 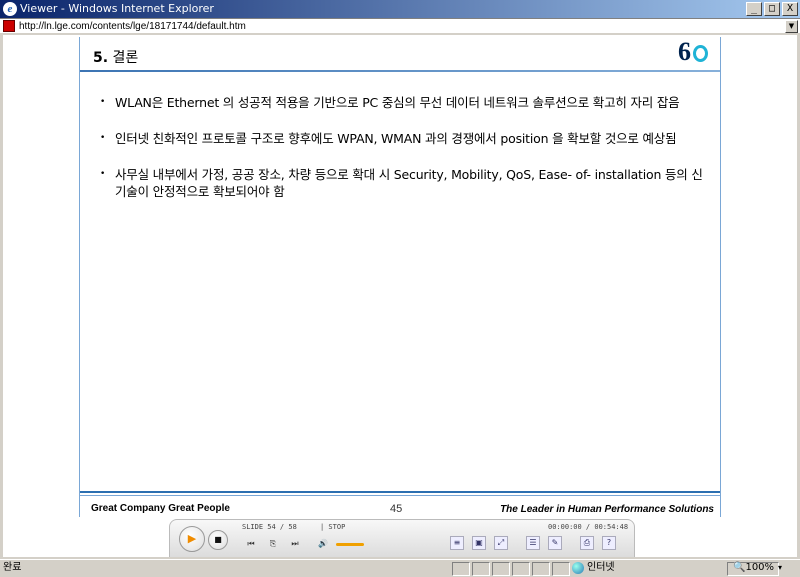 What do you see at coordinates (9, 26) in the screenshot?
I see `page-favicon-icon` at bounding box center [9, 26].